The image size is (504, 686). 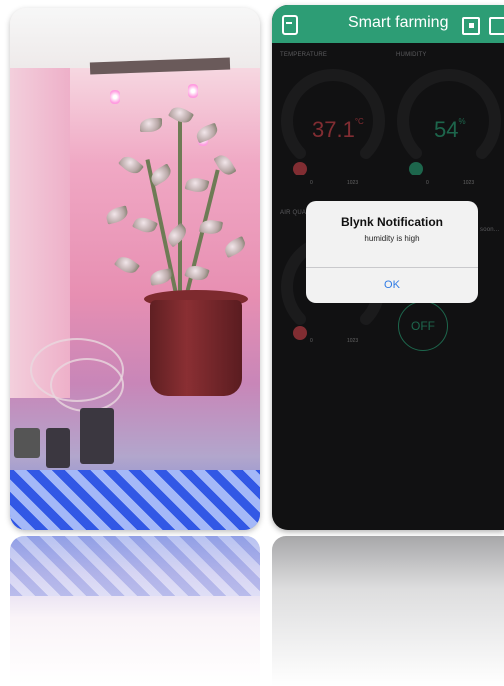 I want to click on cable, so click(x=87, y=385).